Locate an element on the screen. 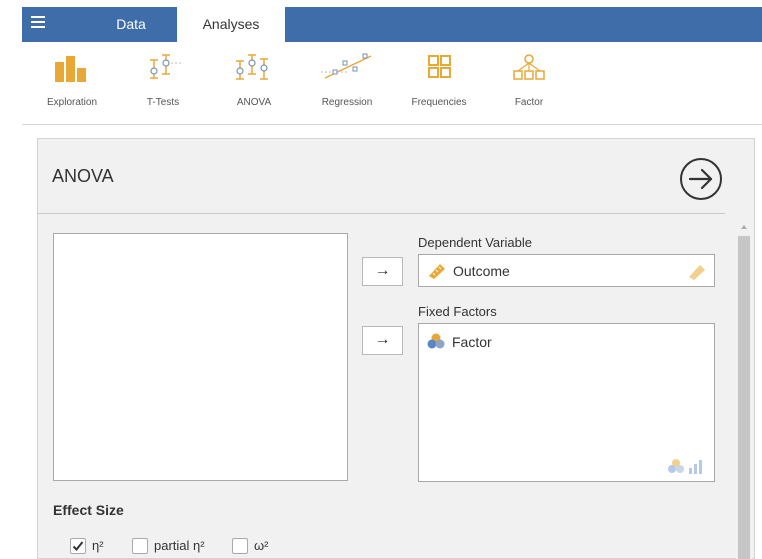  dependent-variable-value: Outcome is located at coordinates (481, 271).